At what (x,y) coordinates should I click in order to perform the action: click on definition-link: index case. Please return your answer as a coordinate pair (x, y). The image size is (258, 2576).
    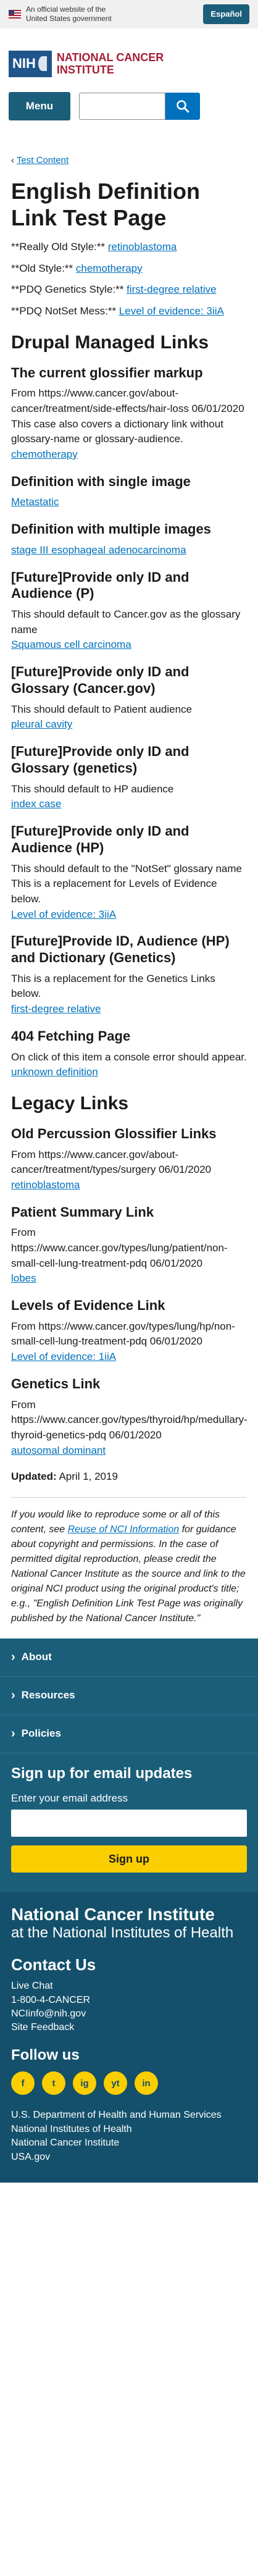
    Looking at the image, I should click on (36, 804).